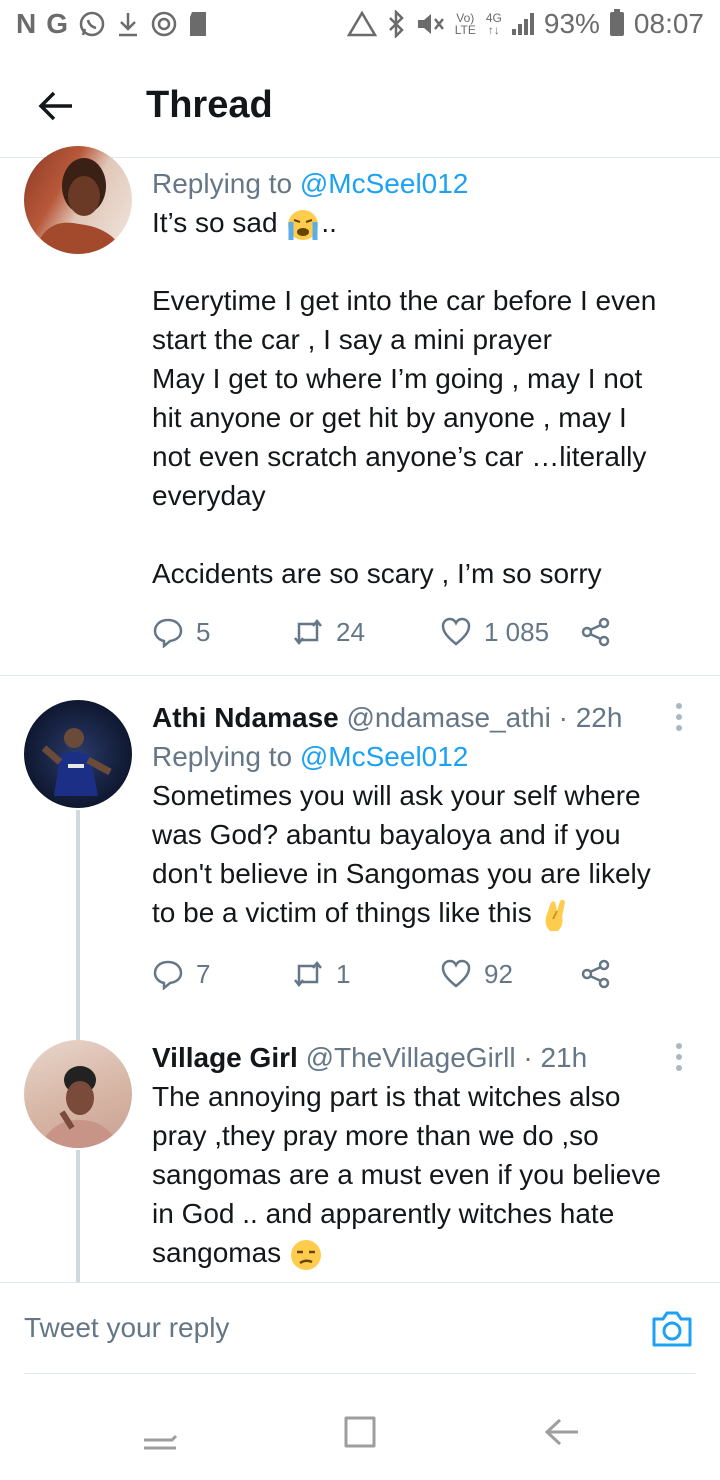 The height and width of the screenshot is (1480, 720). What do you see at coordinates (399, 456) in the screenshot?
I see `tweet-text-line: not even scratch anyone’s car …literally` at bounding box center [399, 456].